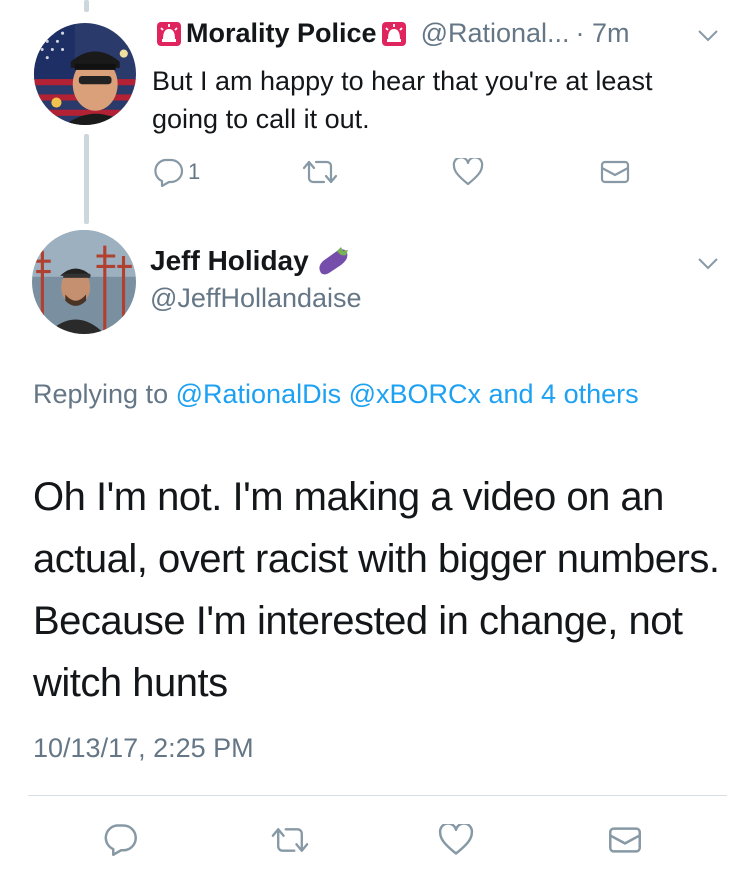 Image resolution: width=749 pixels, height=869 pixels. Describe the element at coordinates (86, 179) in the screenshot. I see `thread-line-connector` at that location.